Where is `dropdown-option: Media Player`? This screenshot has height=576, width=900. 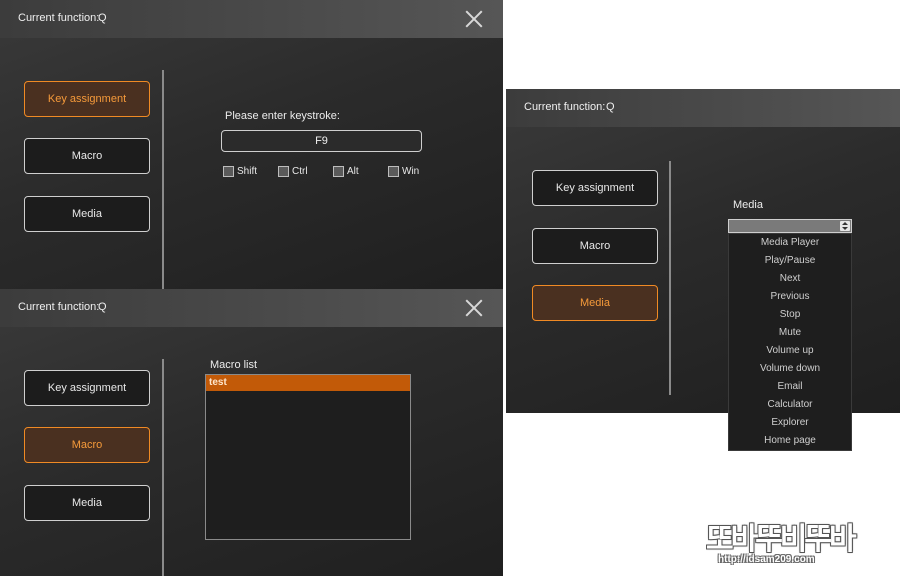
dropdown-option: Media Player is located at coordinates (790, 243).